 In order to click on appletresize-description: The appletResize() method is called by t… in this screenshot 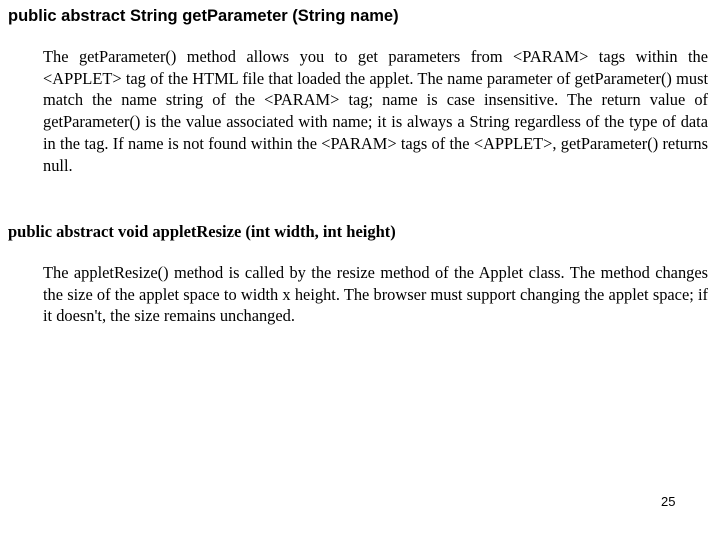, I will do `click(375, 294)`.